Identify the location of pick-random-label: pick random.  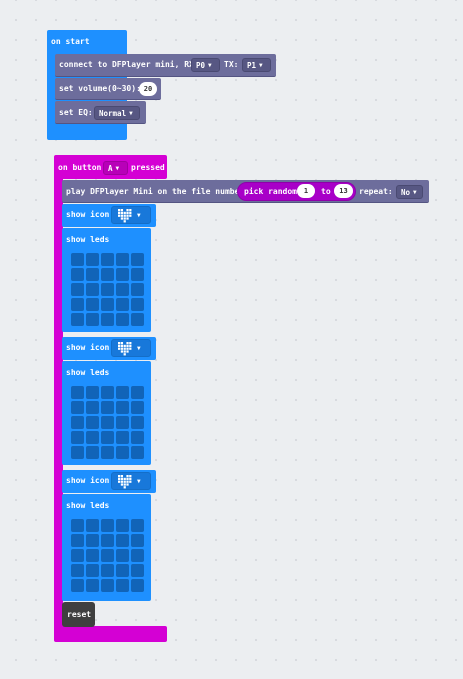
(270, 191).